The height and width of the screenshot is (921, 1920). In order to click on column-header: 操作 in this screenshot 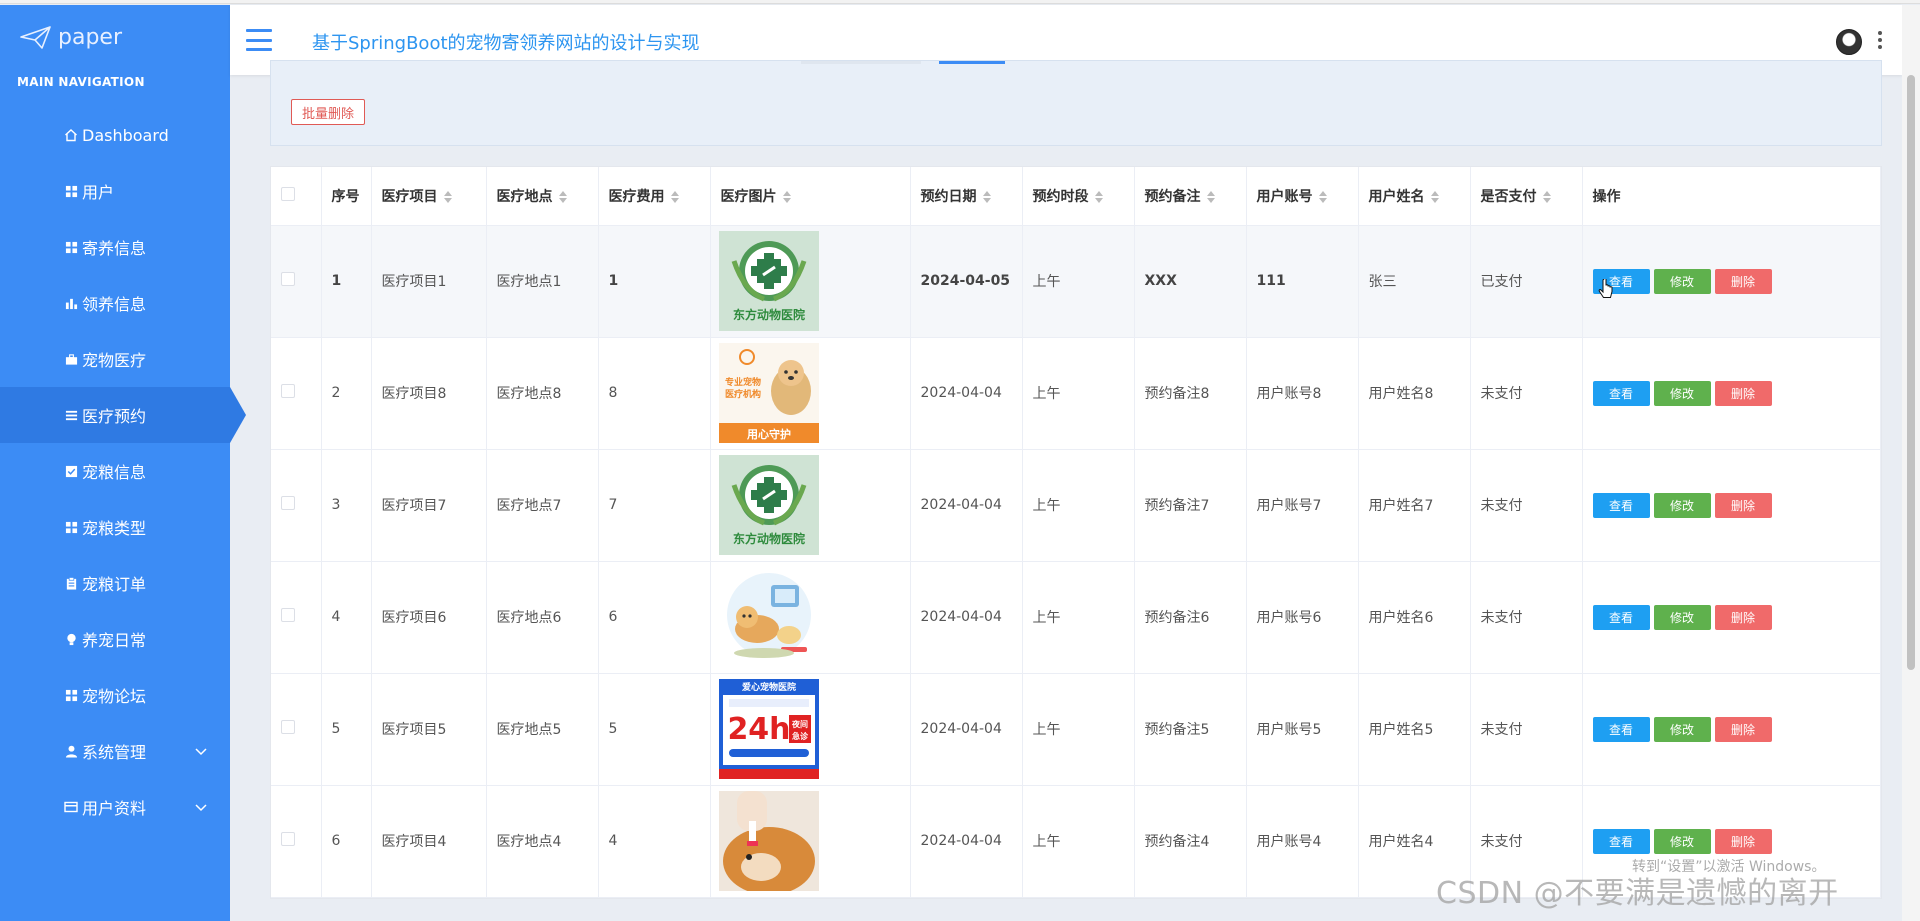, I will do `click(1731, 196)`.